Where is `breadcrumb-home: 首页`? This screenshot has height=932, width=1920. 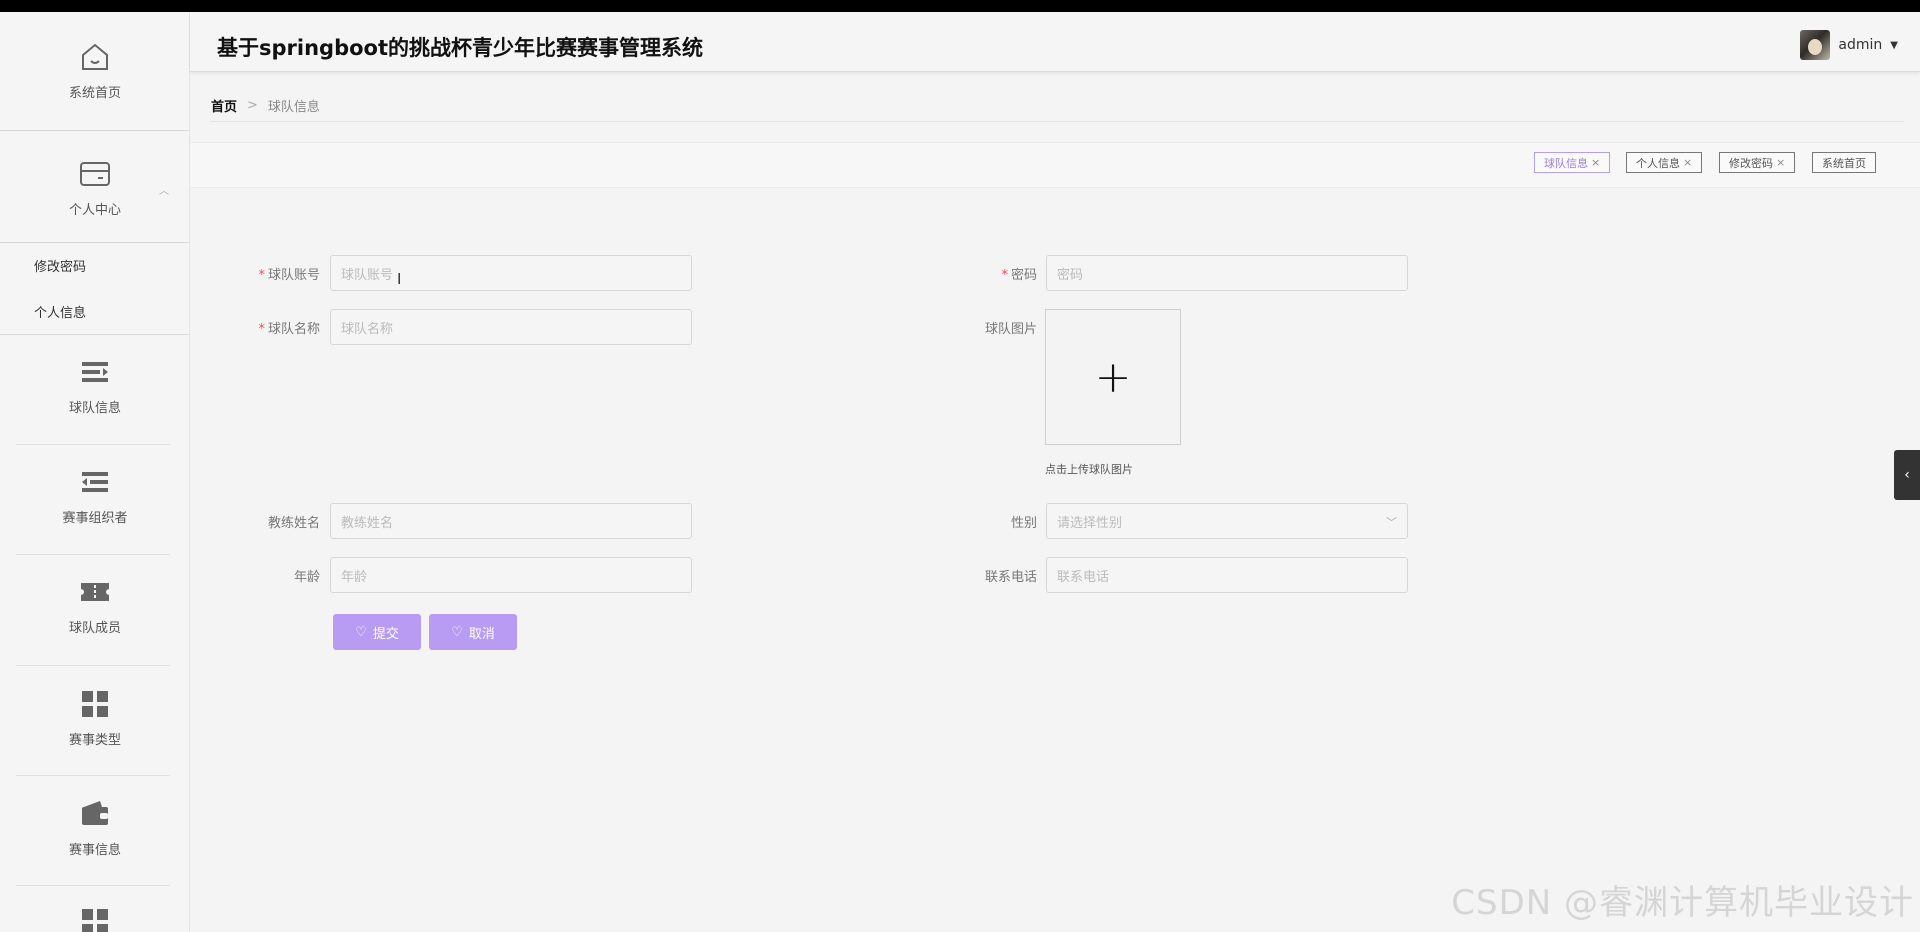
breadcrumb-home: 首页 is located at coordinates (224, 105).